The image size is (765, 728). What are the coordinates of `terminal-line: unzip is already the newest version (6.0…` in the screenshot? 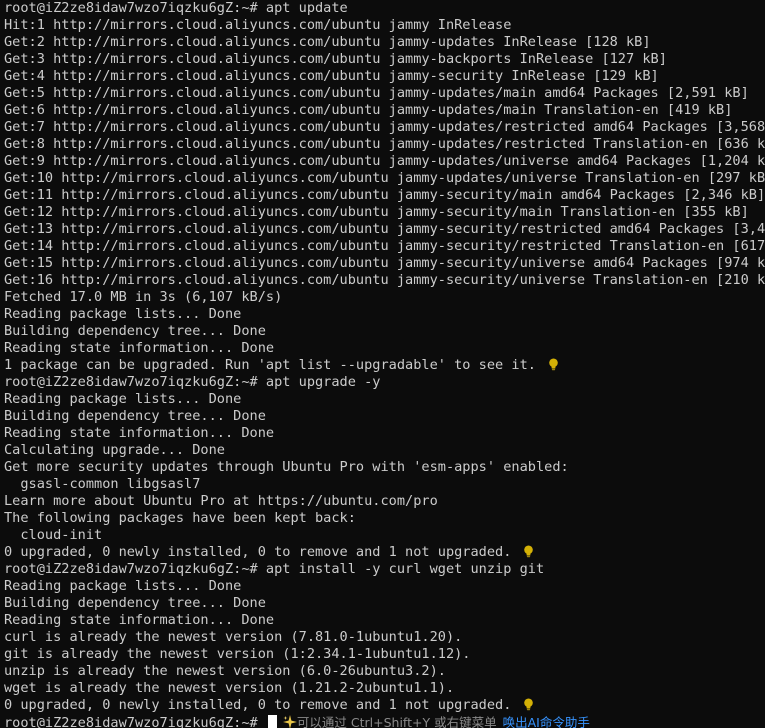 It's located at (384, 671).